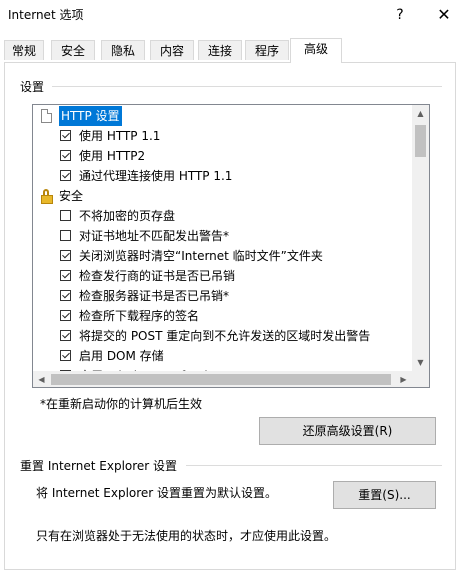 The width and height of the screenshot is (463, 571). Describe the element at coordinates (420, 362) in the screenshot. I see `scroll-down-icon: ▼` at that location.